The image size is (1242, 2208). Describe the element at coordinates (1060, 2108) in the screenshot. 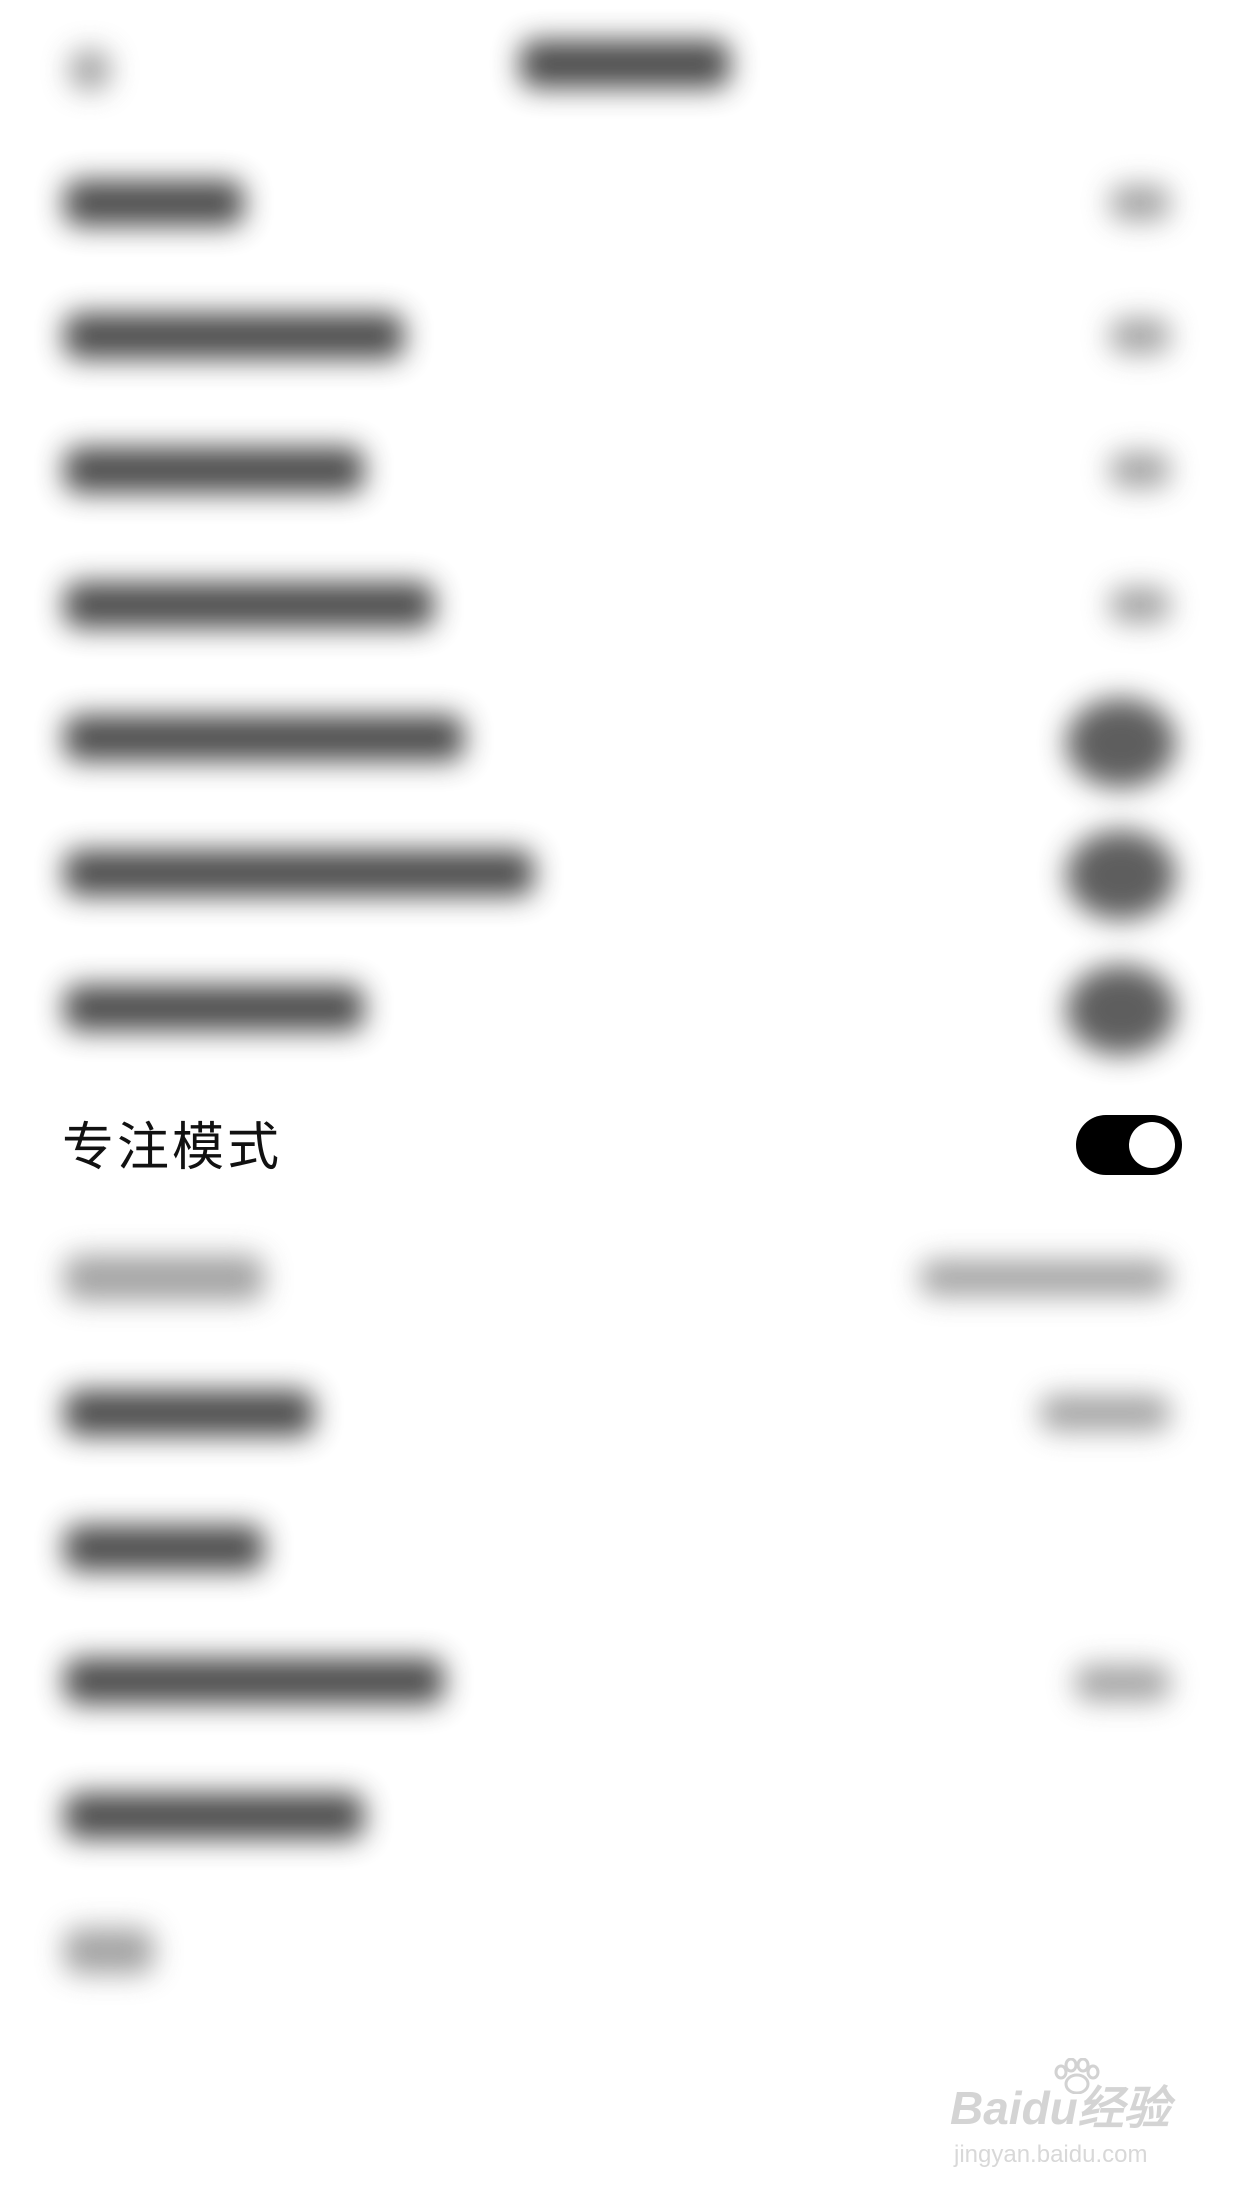

I see `watermark-brand: Baidu经验` at that location.